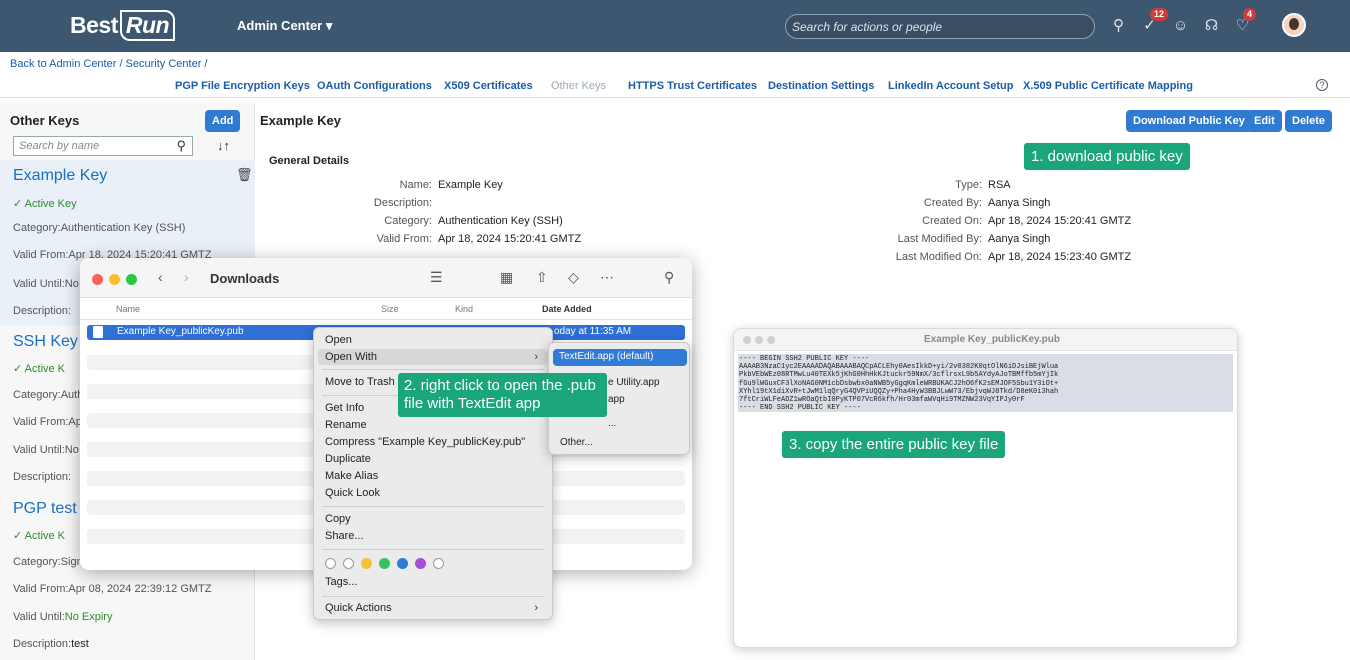 Image resolution: width=1350 pixels, height=660 pixels. What do you see at coordinates (346, 425) in the screenshot?
I see `menu-item-rename: Rename` at bounding box center [346, 425].